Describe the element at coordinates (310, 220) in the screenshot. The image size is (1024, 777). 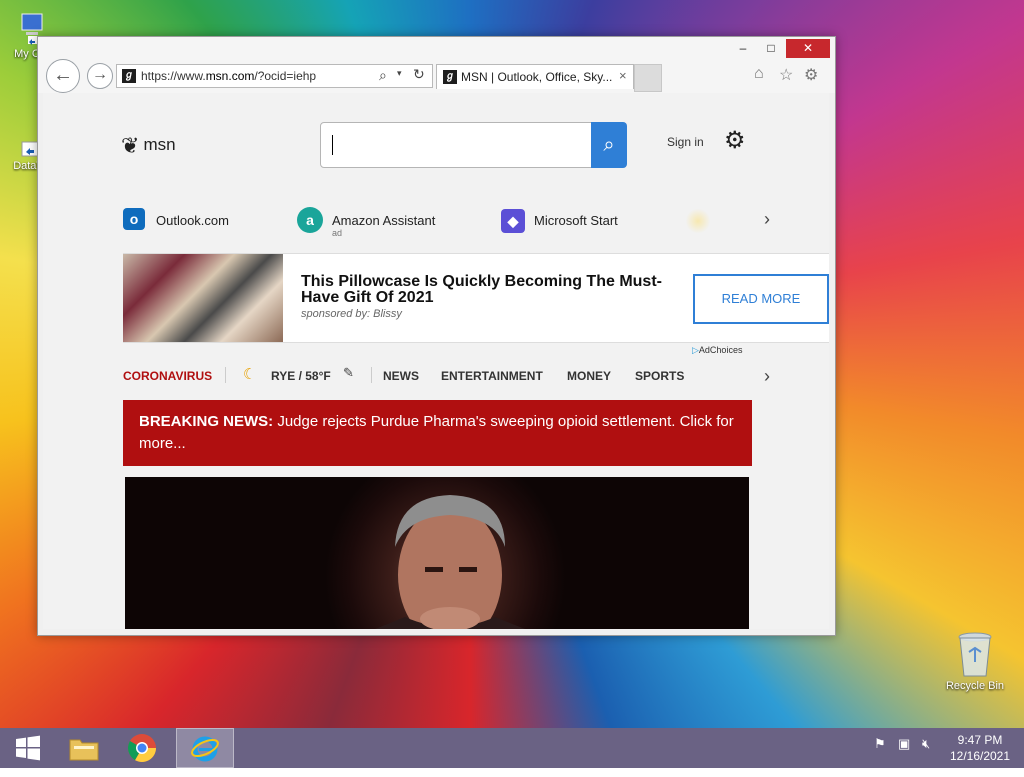
I see `amazon-assistant-icon: a` at that location.